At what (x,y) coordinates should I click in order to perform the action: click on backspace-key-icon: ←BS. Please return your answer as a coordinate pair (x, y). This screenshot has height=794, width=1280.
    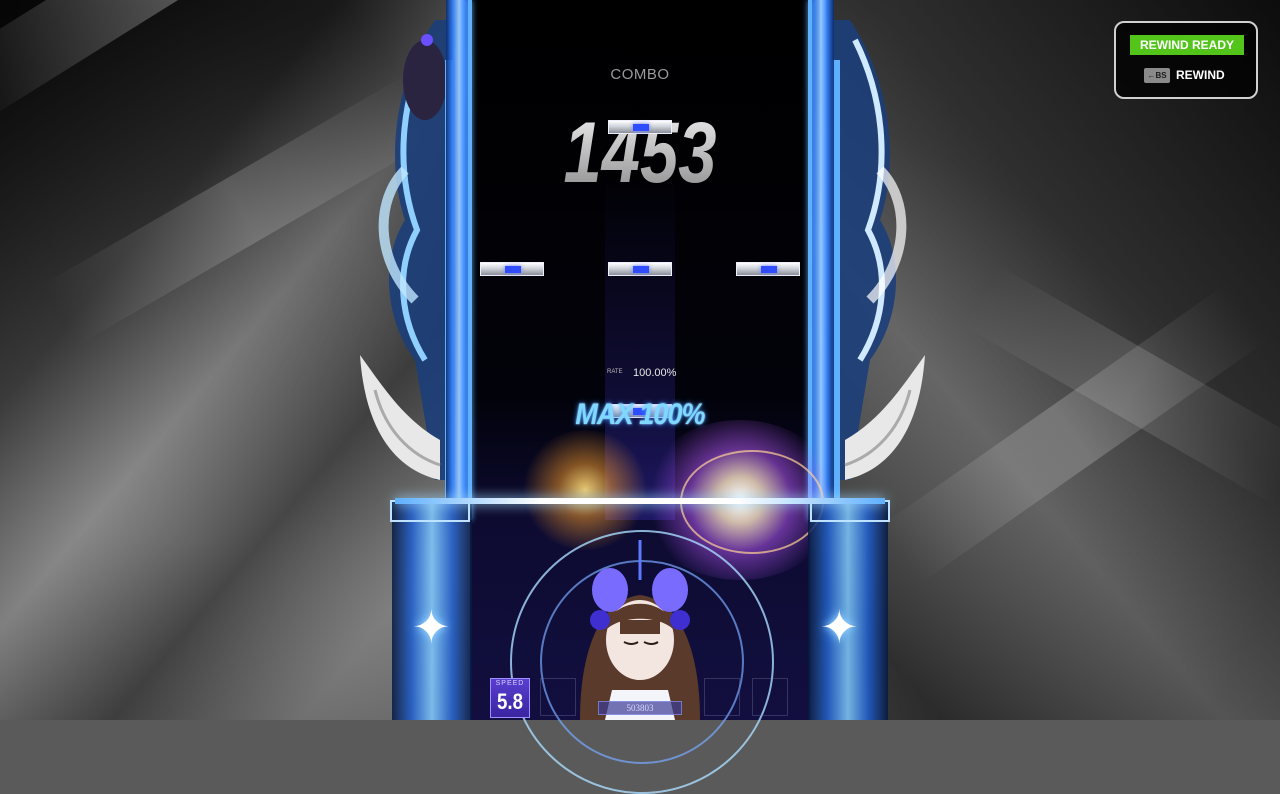
    Looking at the image, I should click on (1157, 75).